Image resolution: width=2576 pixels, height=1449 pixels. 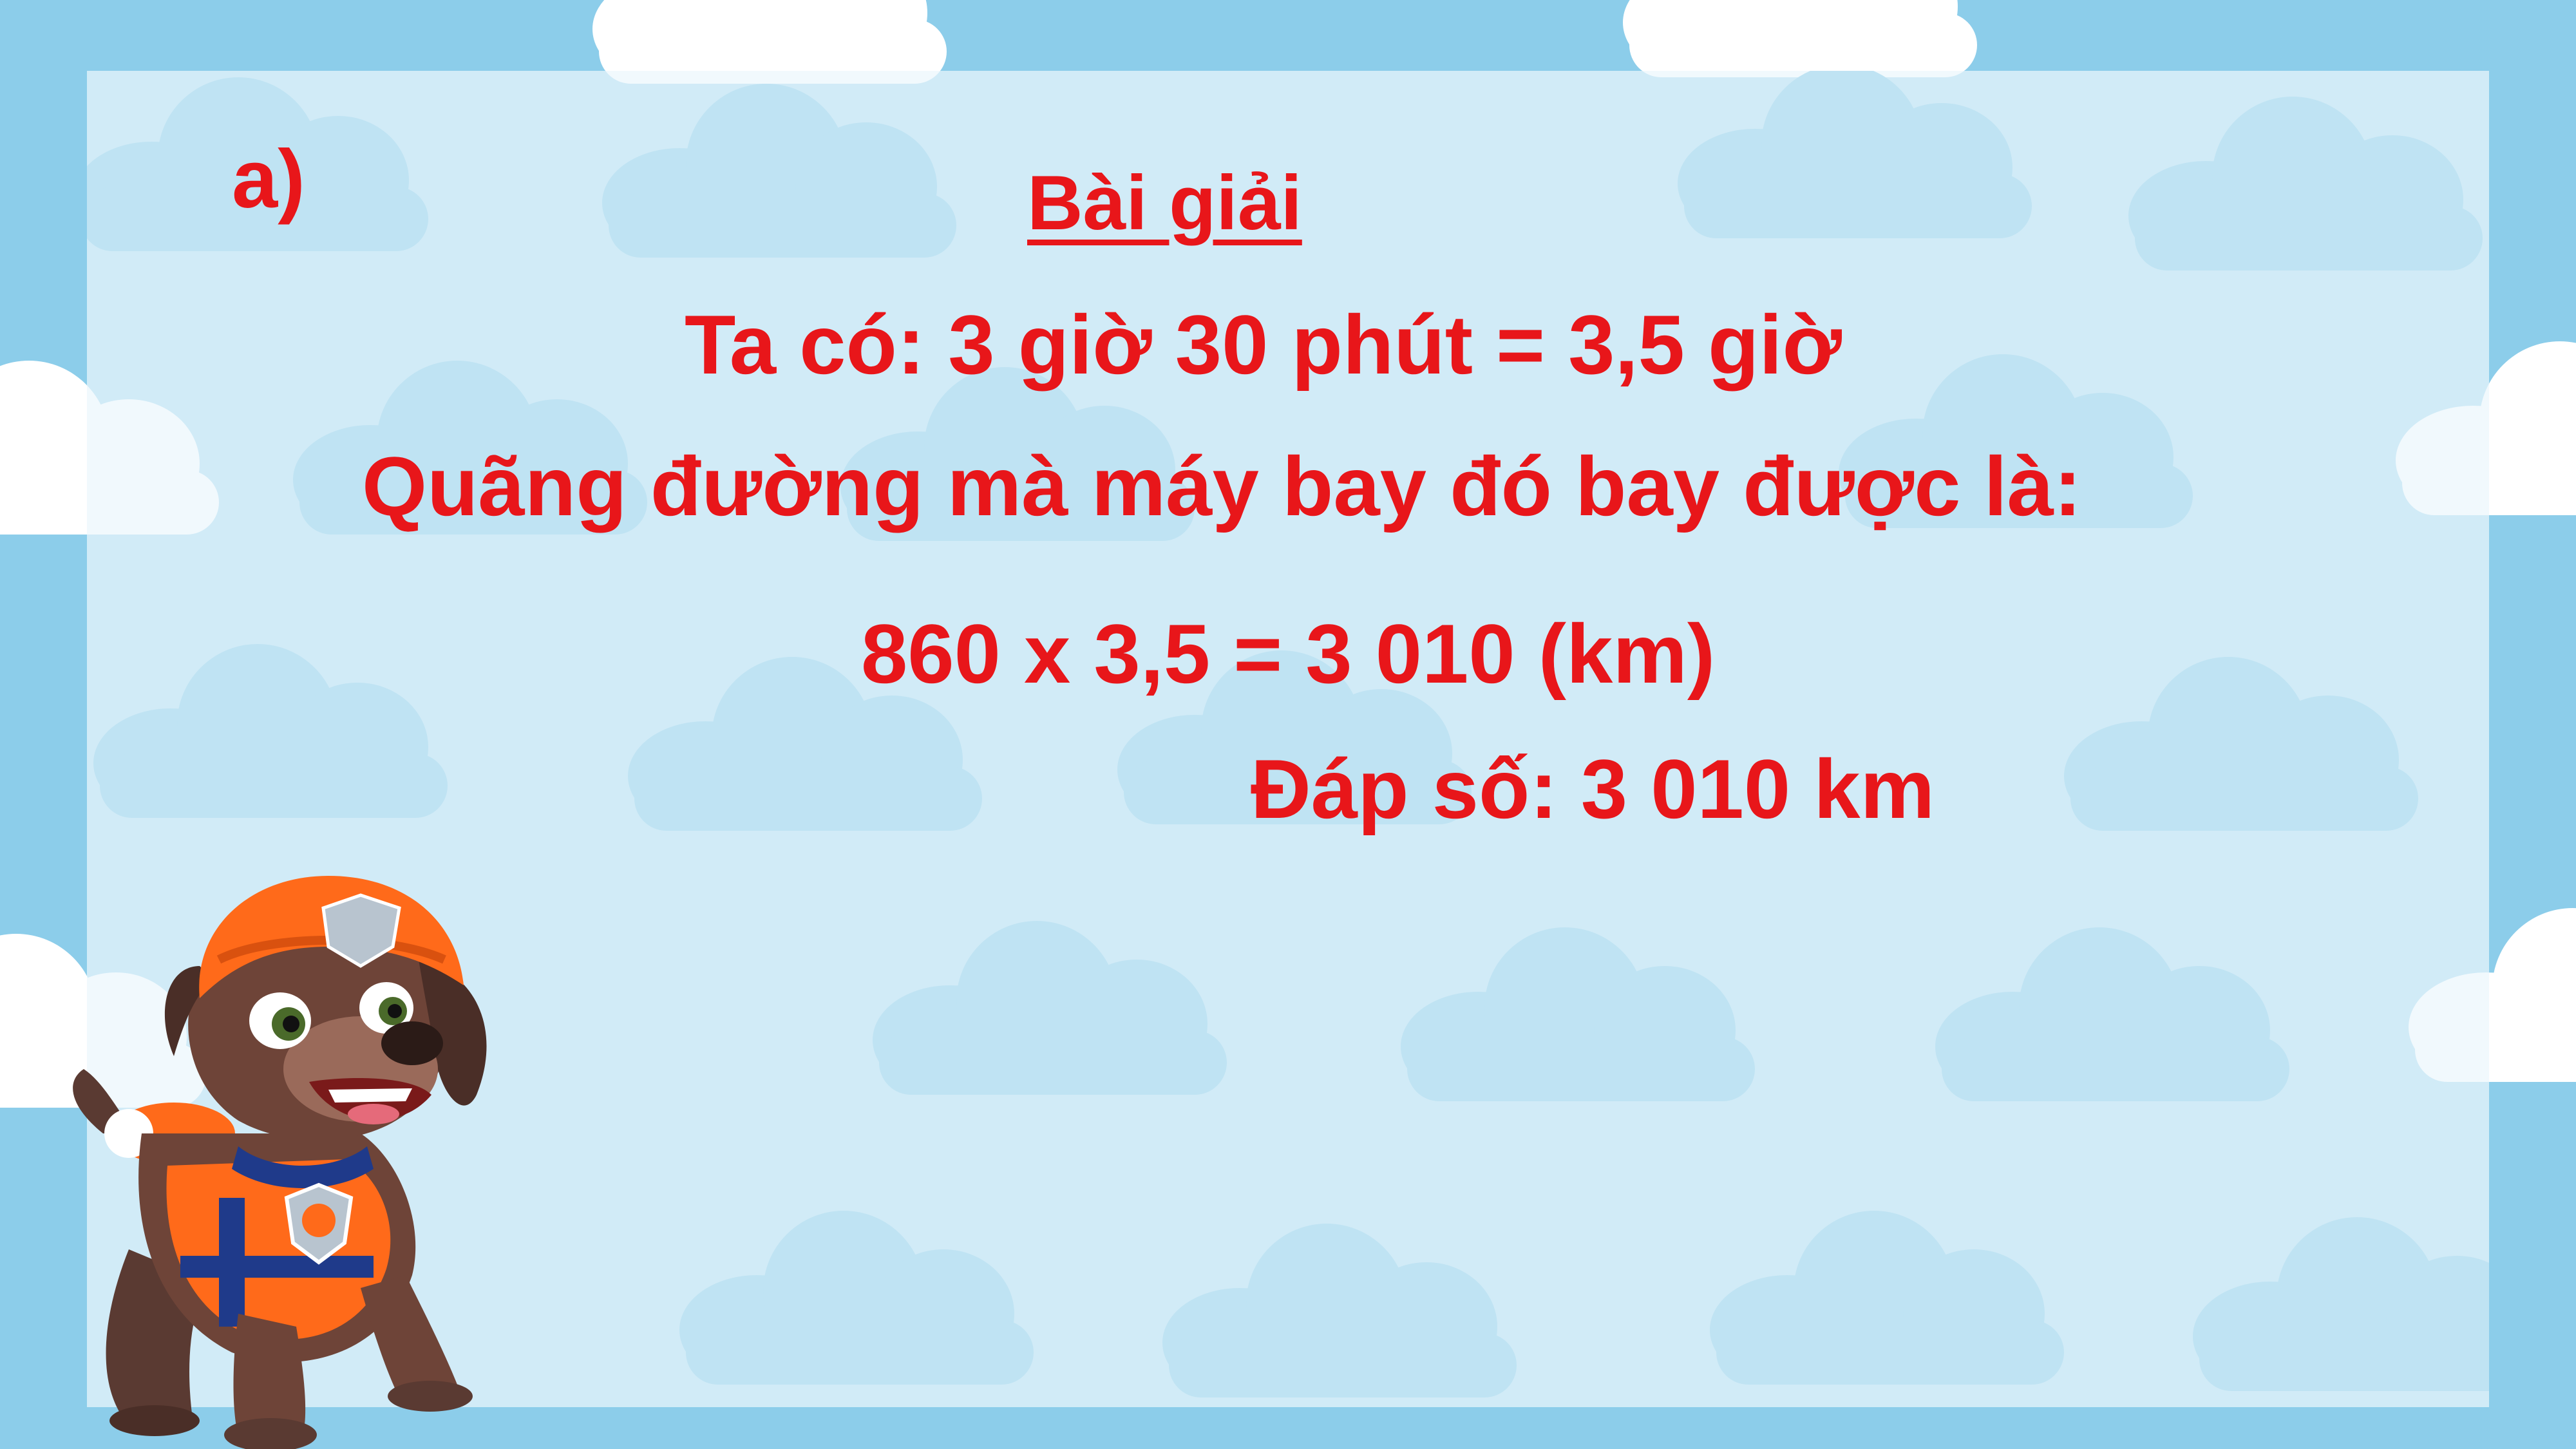 I want to click on answer-line: Đáp số: 3 010 km, so click(x=1593, y=789).